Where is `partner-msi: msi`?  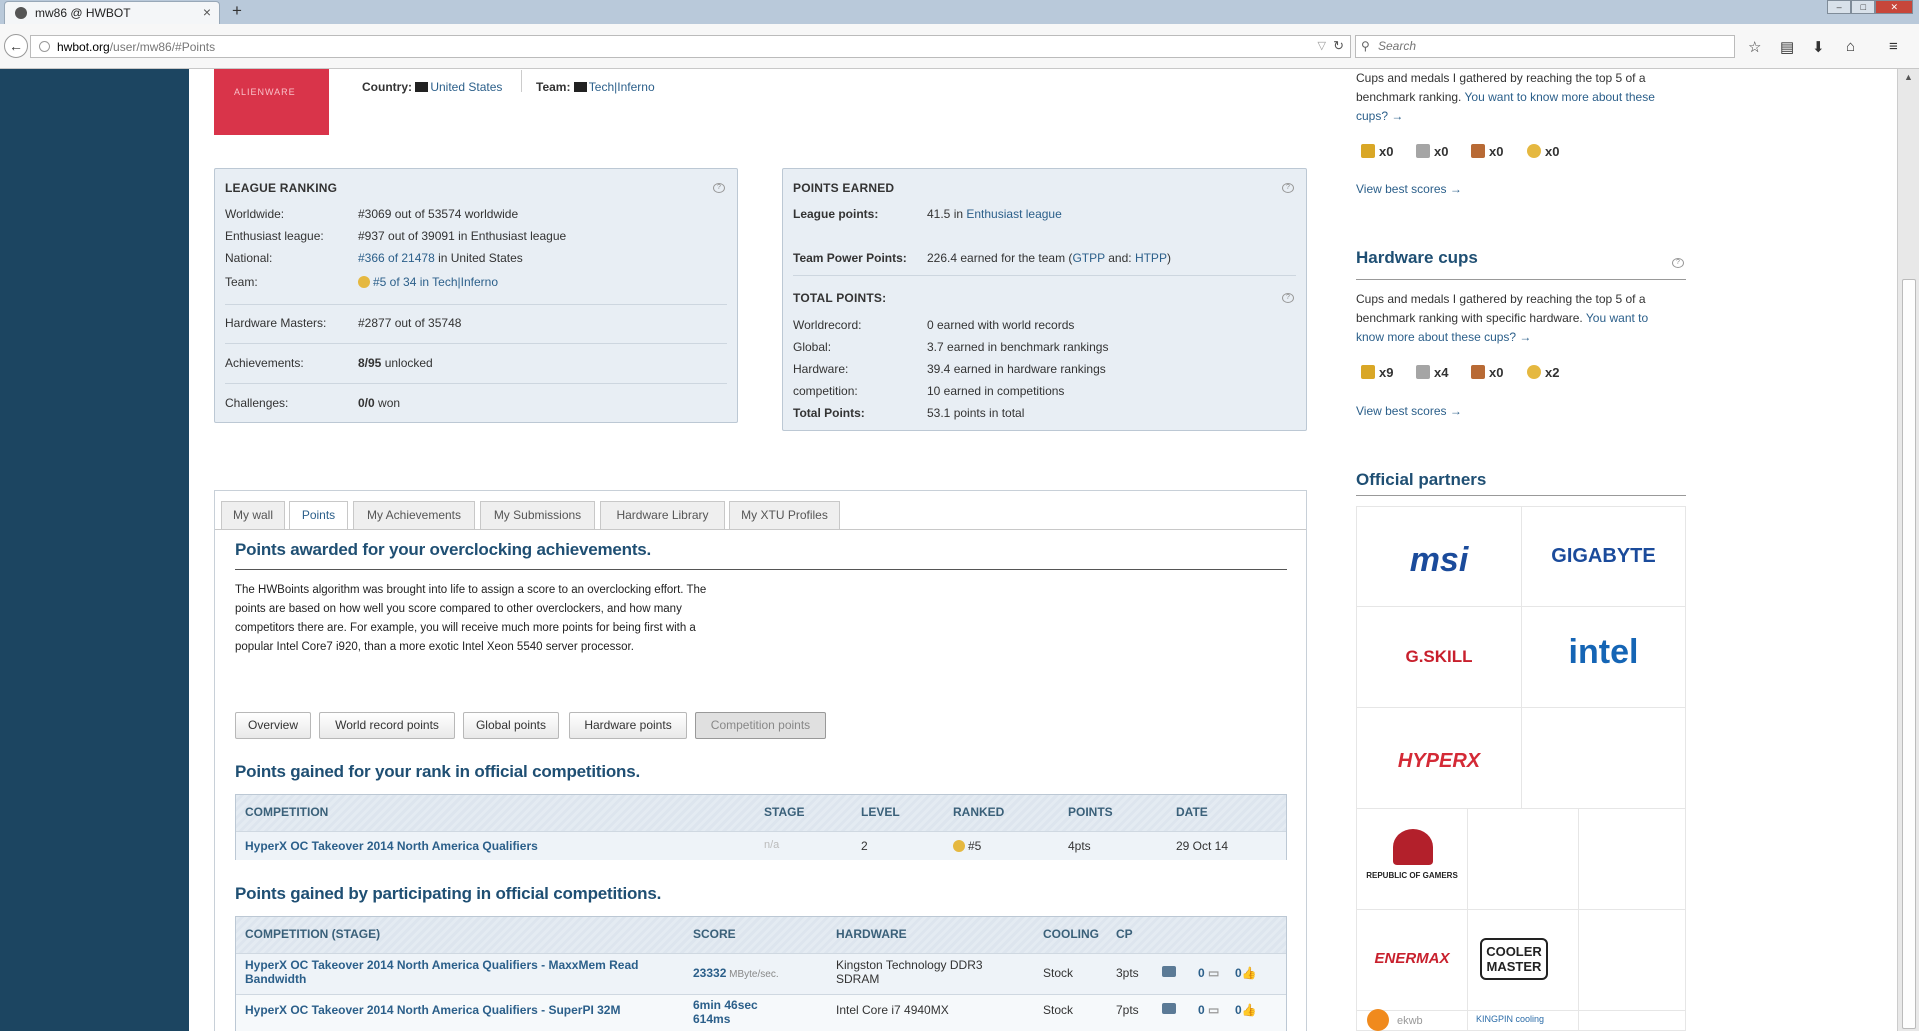
partner-msi: msi is located at coordinates (1439, 556).